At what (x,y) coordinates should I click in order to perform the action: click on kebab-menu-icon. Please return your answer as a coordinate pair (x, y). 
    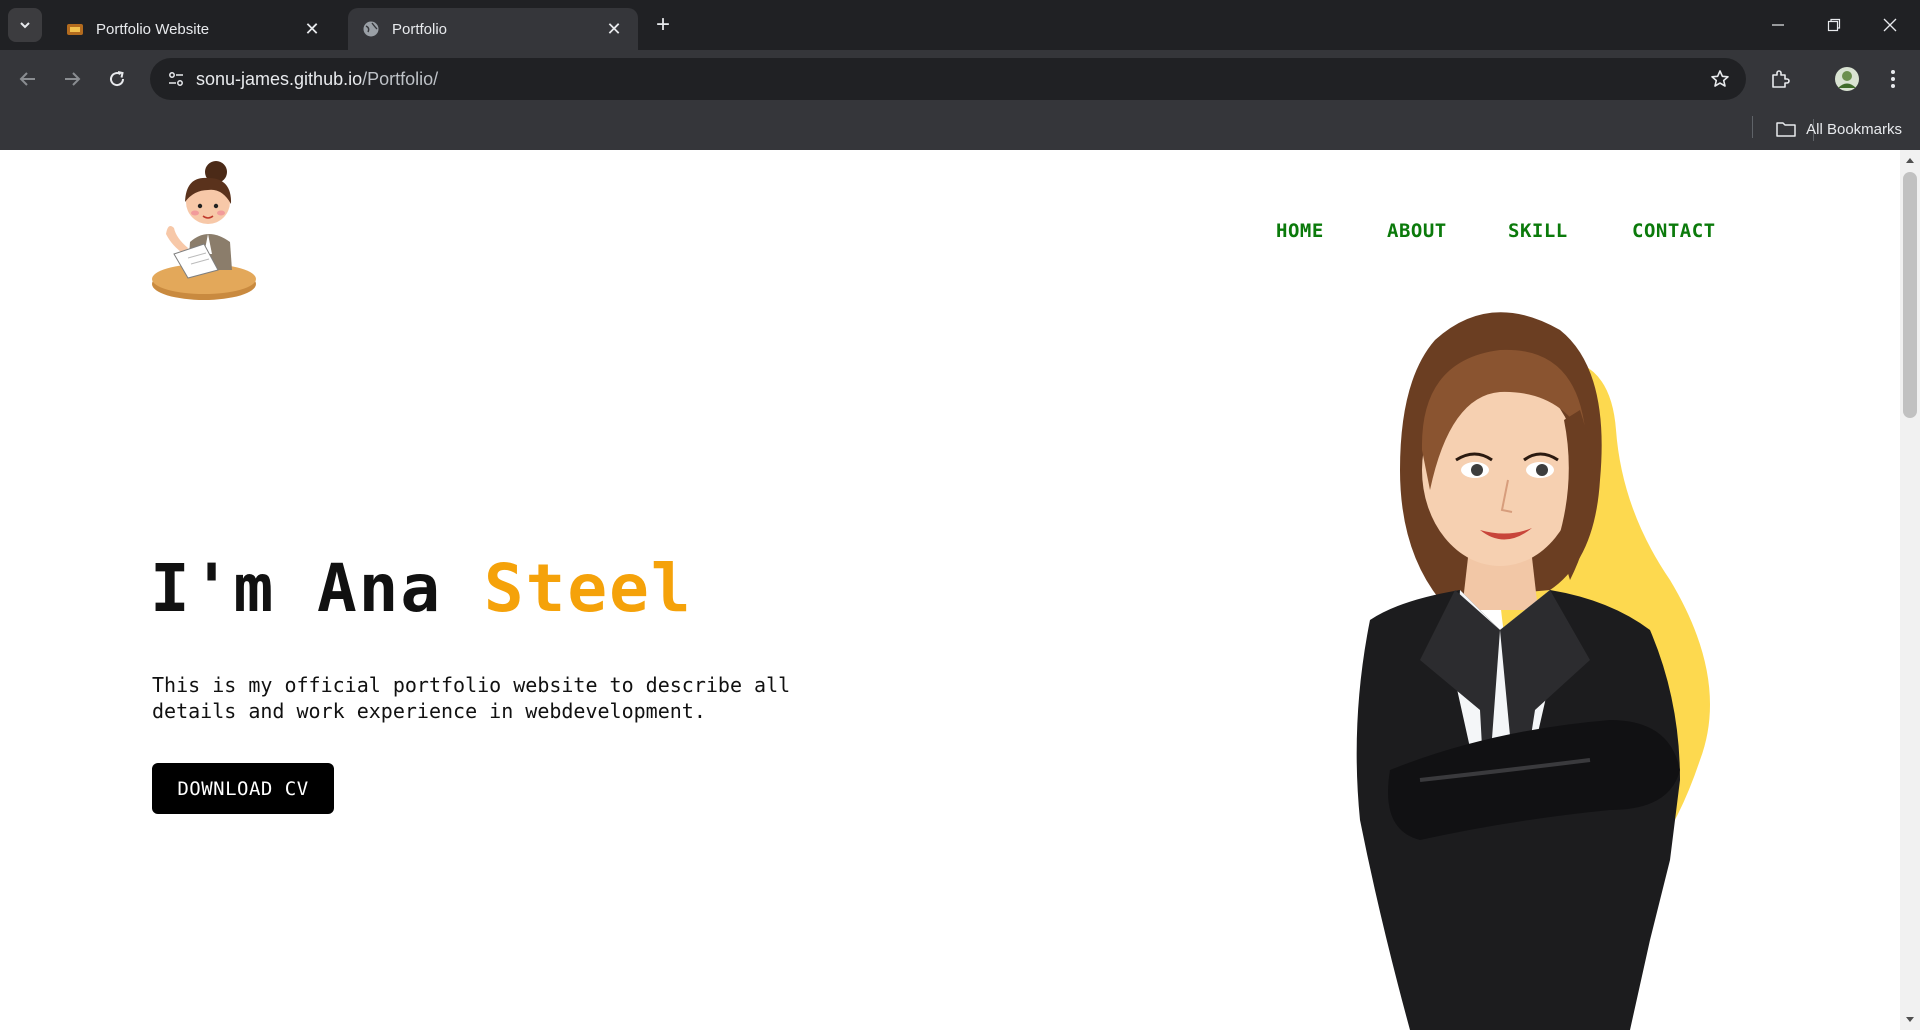
    Looking at the image, I should click on (1893, 79).